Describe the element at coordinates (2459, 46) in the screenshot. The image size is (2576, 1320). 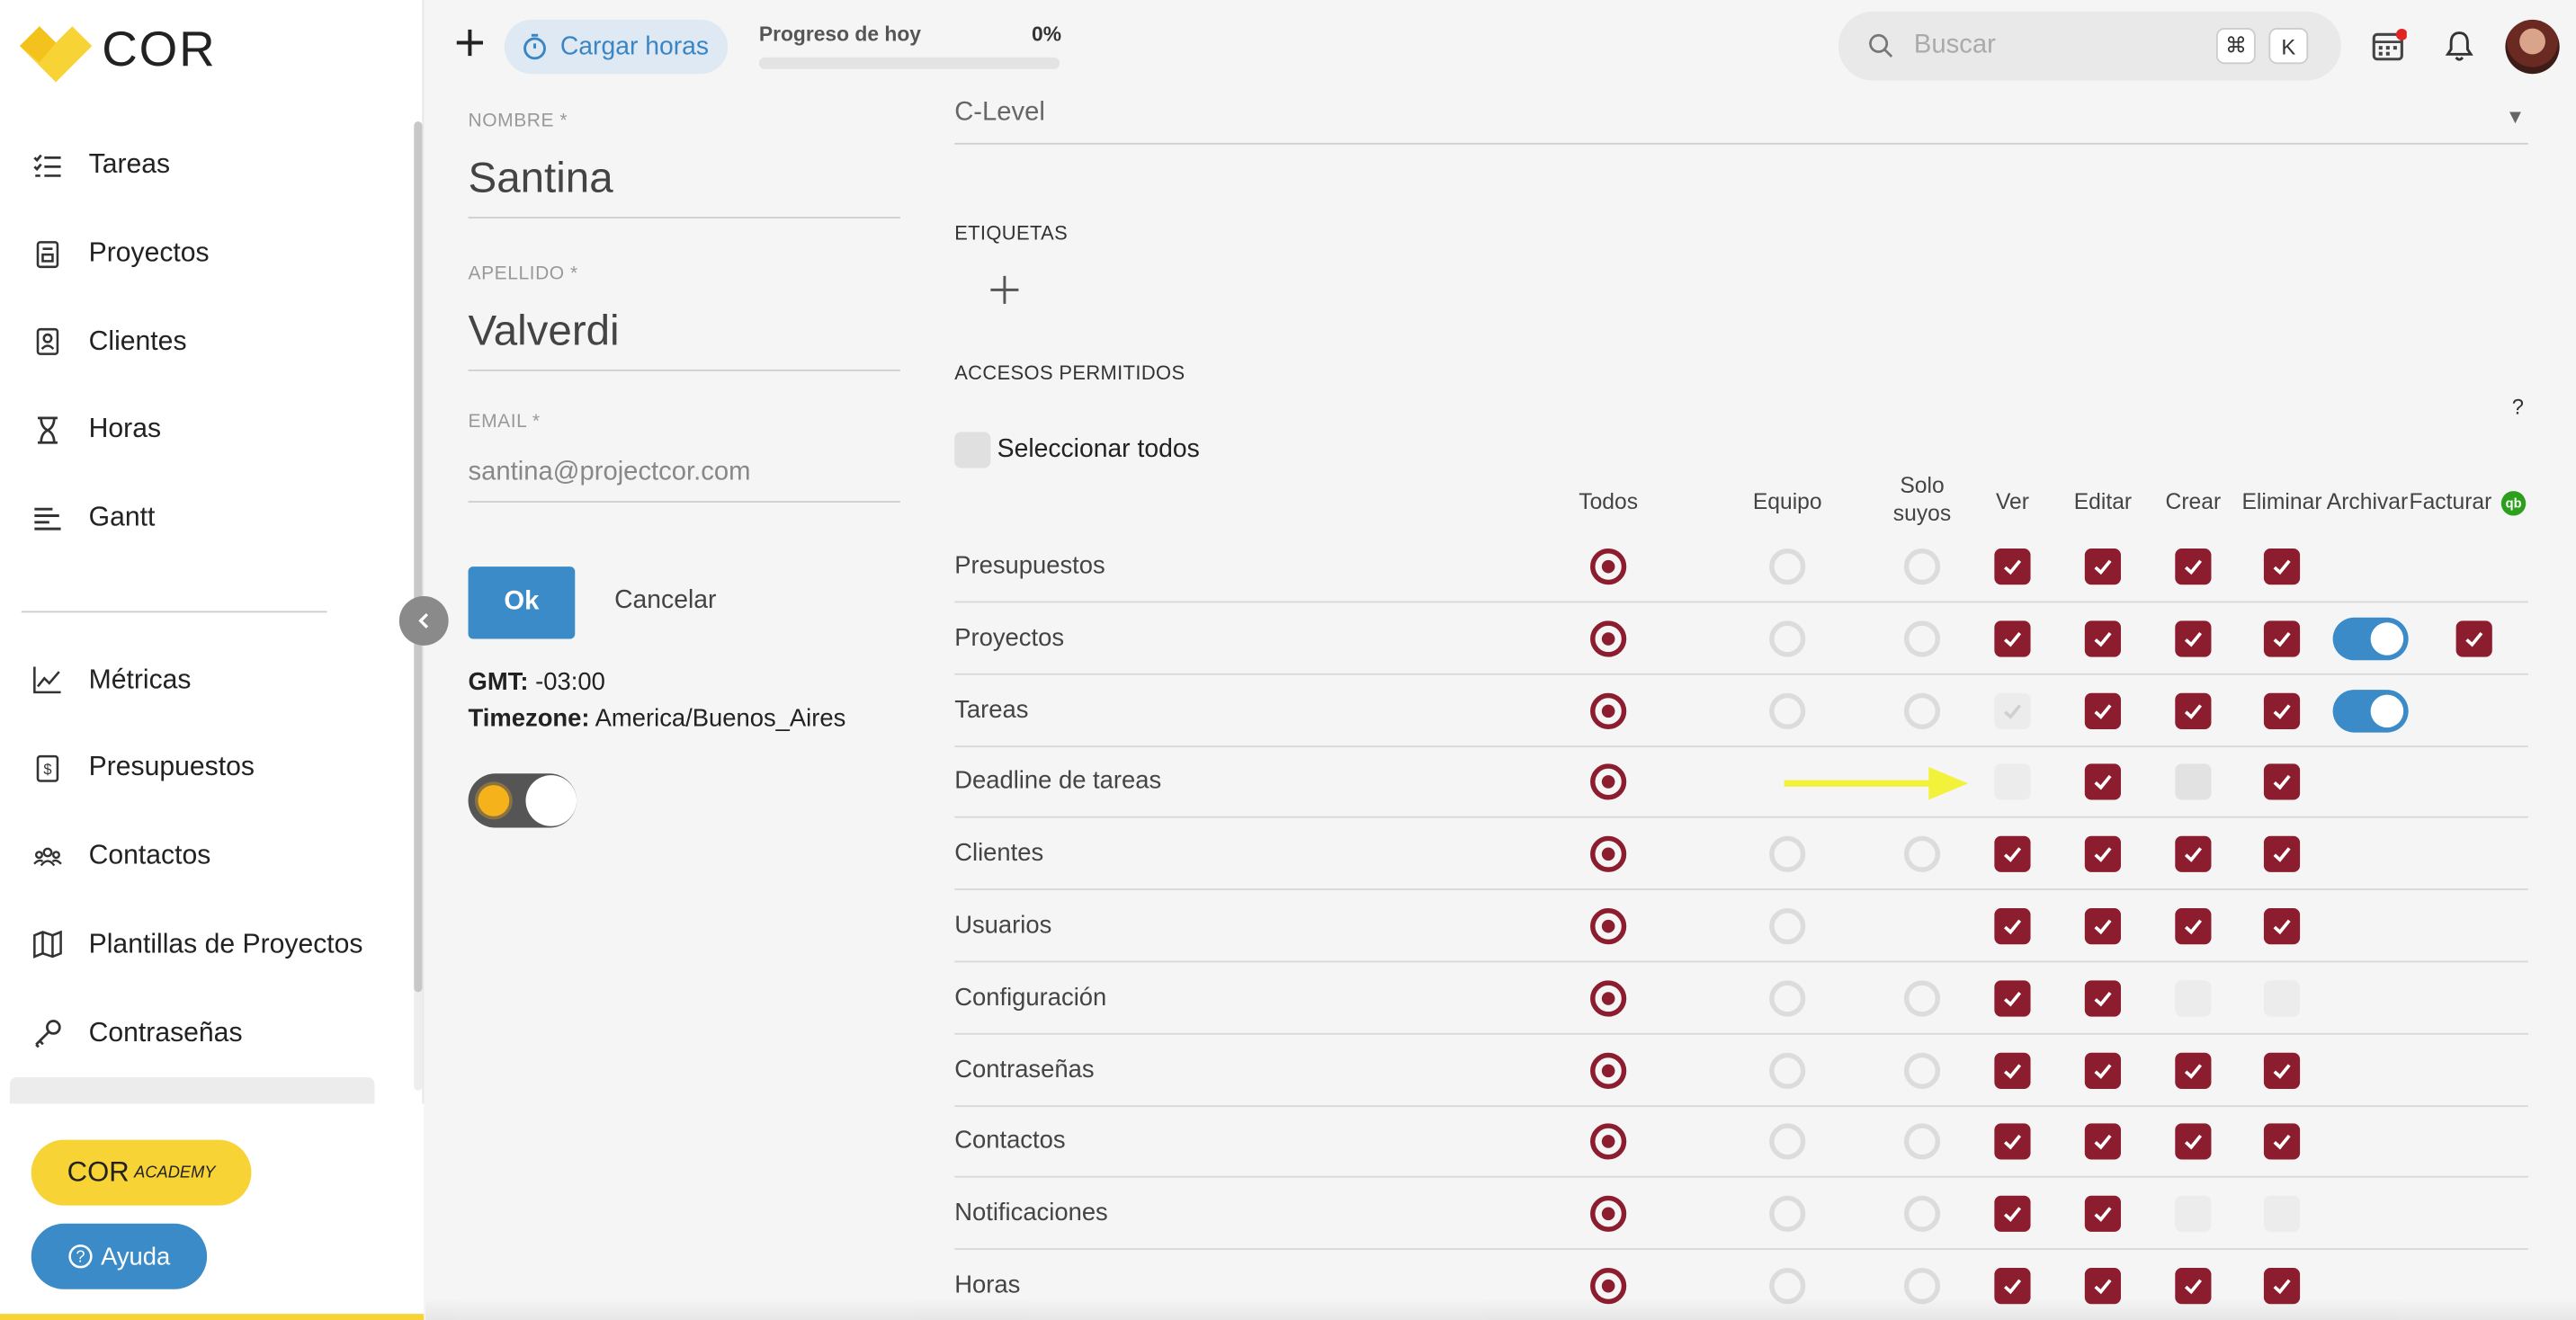
I see `notifications-bell-icon` at that location.